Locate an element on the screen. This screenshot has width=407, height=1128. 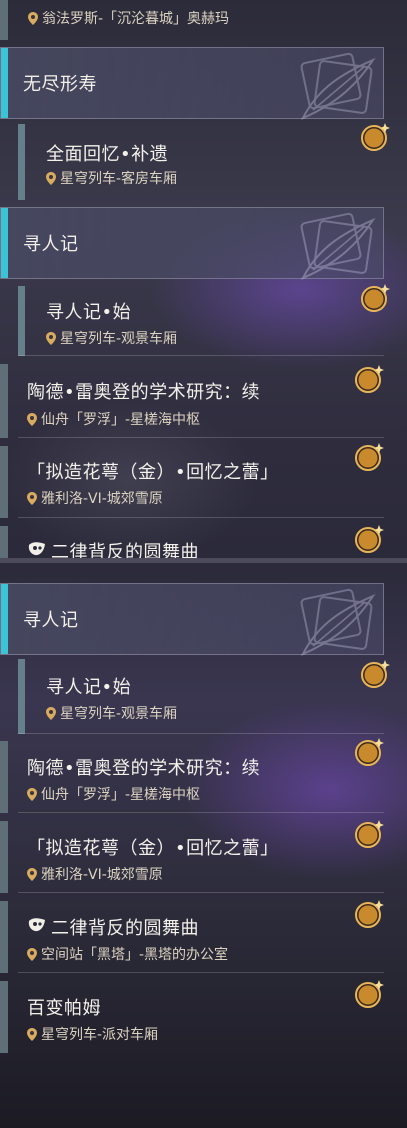
mission-item-erlv-partial: 二律背反的圆舞曲 is located at coordinates (192, 542).